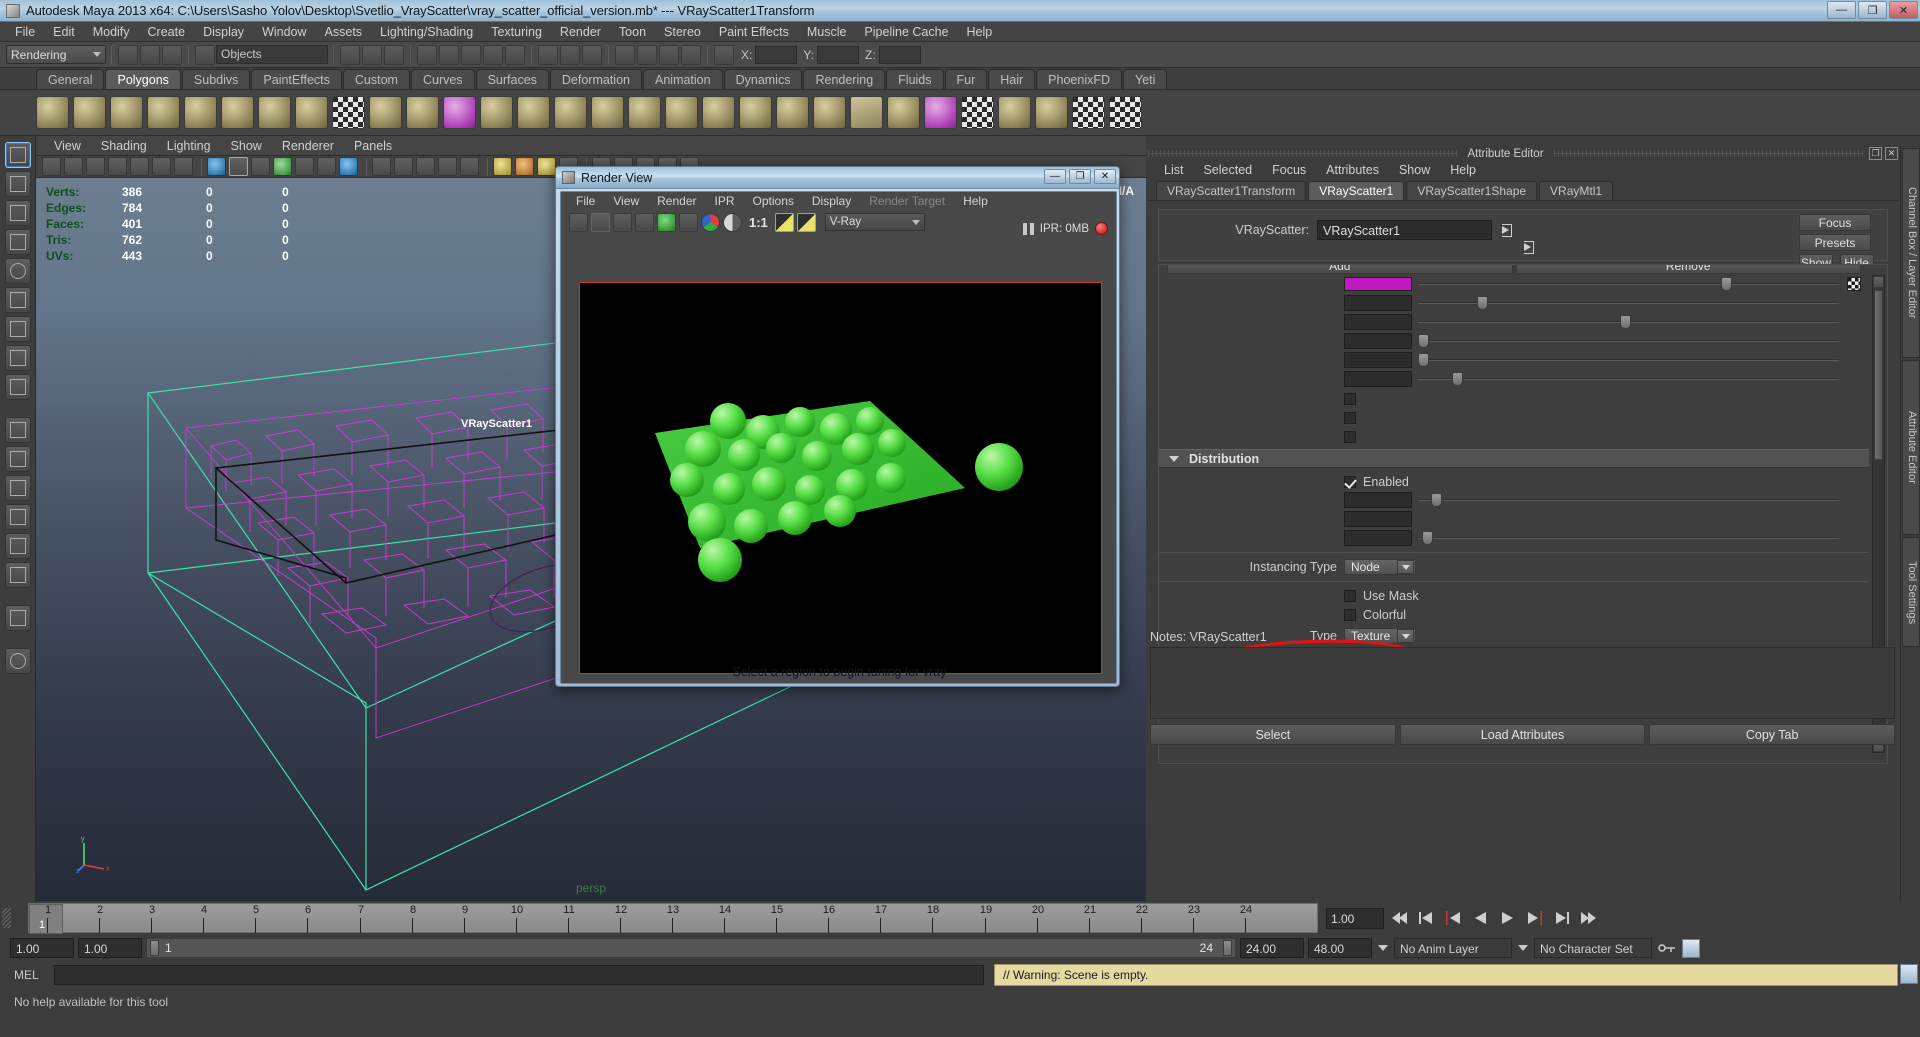 The width and height of the screenshot is (1920, 1037). What do you see at coordinates (1378, 303) in the screenshot?
I see `probability-field` at bounding box center [1378, 303].